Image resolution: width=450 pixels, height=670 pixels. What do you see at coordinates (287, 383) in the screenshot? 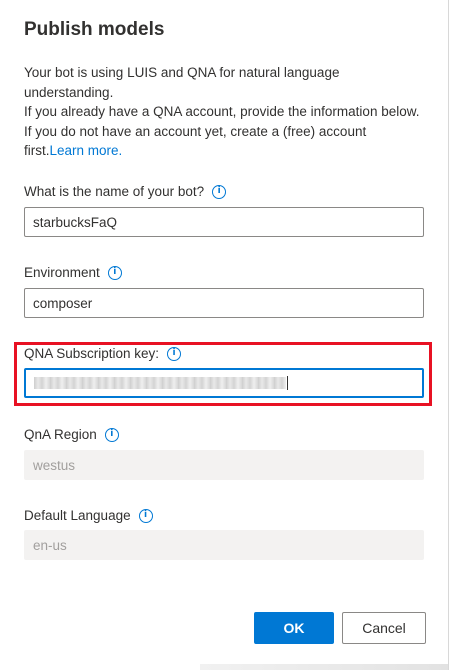
I see `text-caret` at bounding box center [287, 383].